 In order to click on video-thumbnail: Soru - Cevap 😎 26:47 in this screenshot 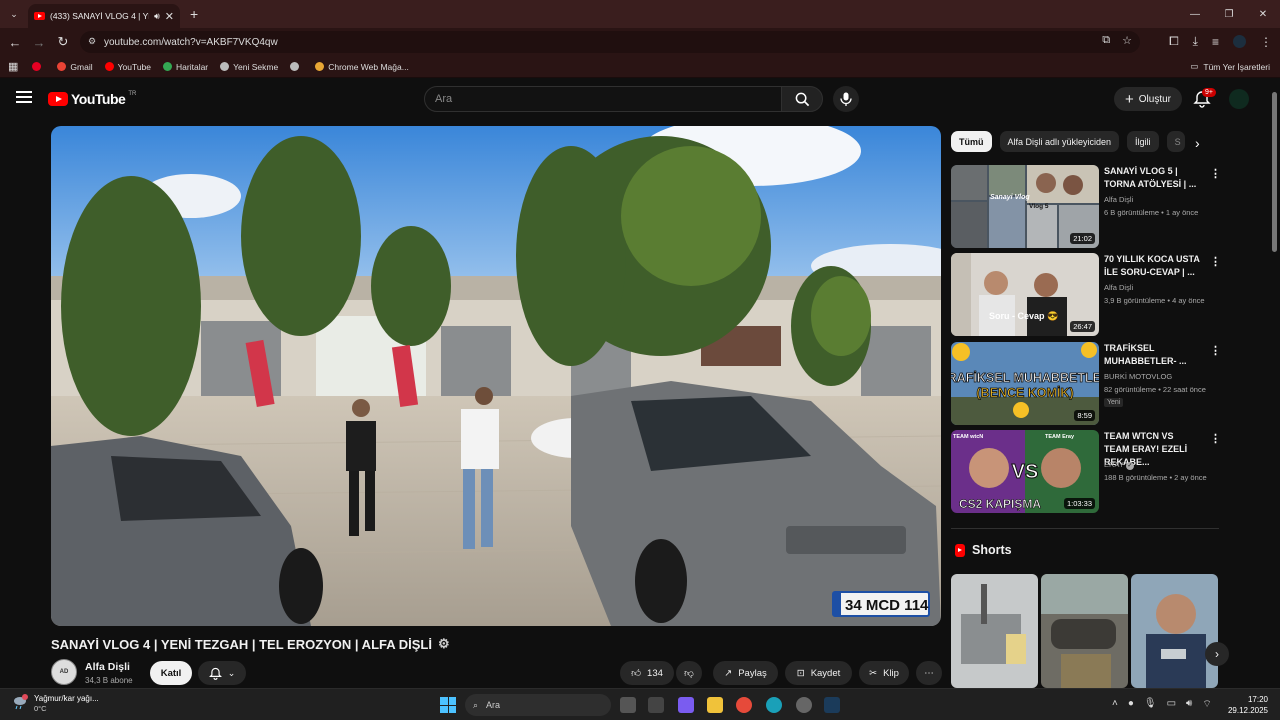, I will do `click(1025, 294)`.